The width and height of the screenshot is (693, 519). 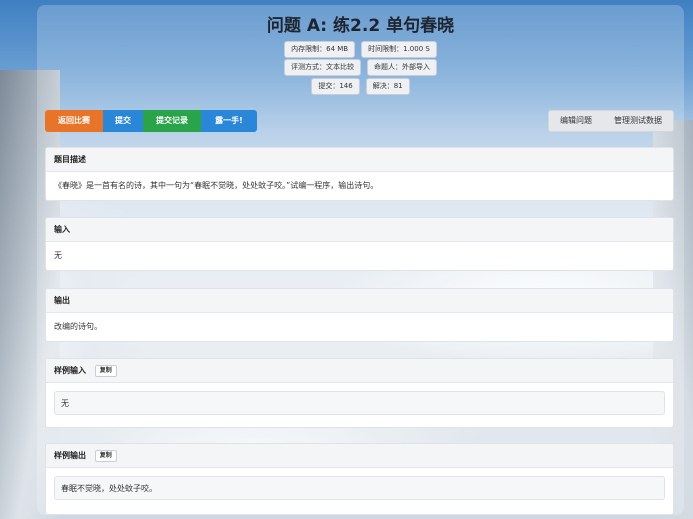 What do you see at coordinates (360, 26) in the screenshot?
I see `page-title: 问题 A: 练2.2 单句春晓` at bounding box center [360, 26].